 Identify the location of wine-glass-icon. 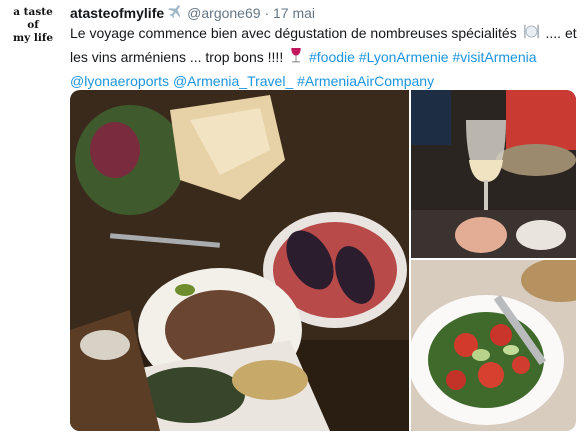
(296, 58).